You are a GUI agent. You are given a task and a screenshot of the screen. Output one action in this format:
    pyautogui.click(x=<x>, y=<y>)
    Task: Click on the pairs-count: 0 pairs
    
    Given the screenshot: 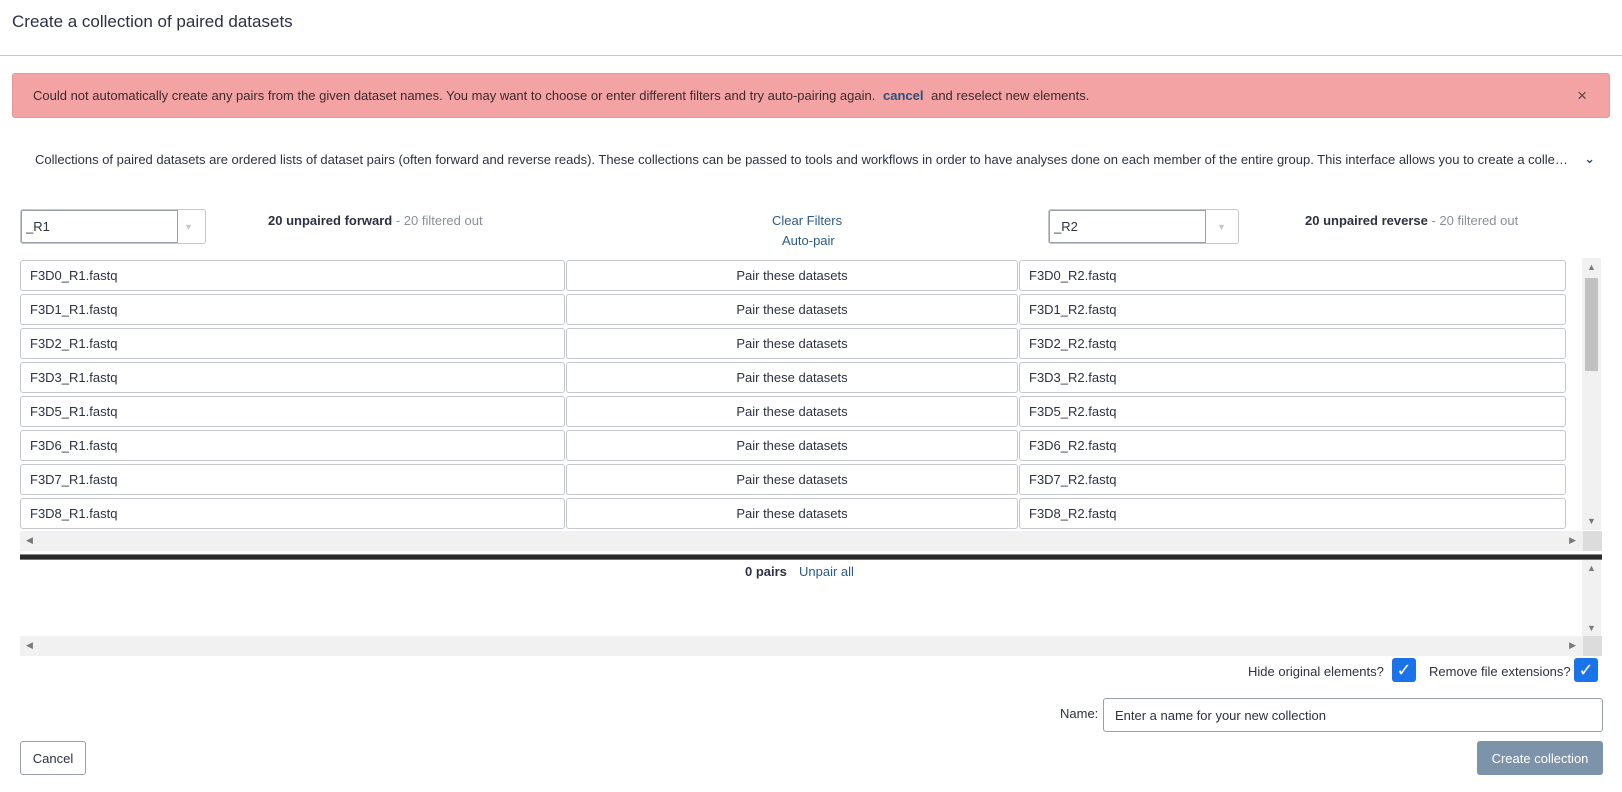 What is the action you would take?
    pyautogui.click(x=766, y=571)
    